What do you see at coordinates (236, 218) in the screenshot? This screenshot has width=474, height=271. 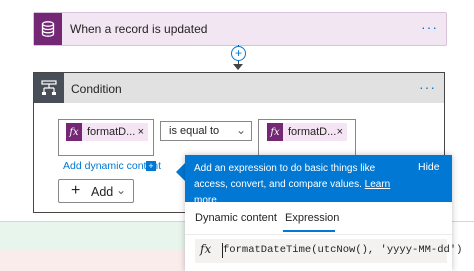 I see `tab-dynamic-content: Dynamic content` at bounding box center [236, 218].